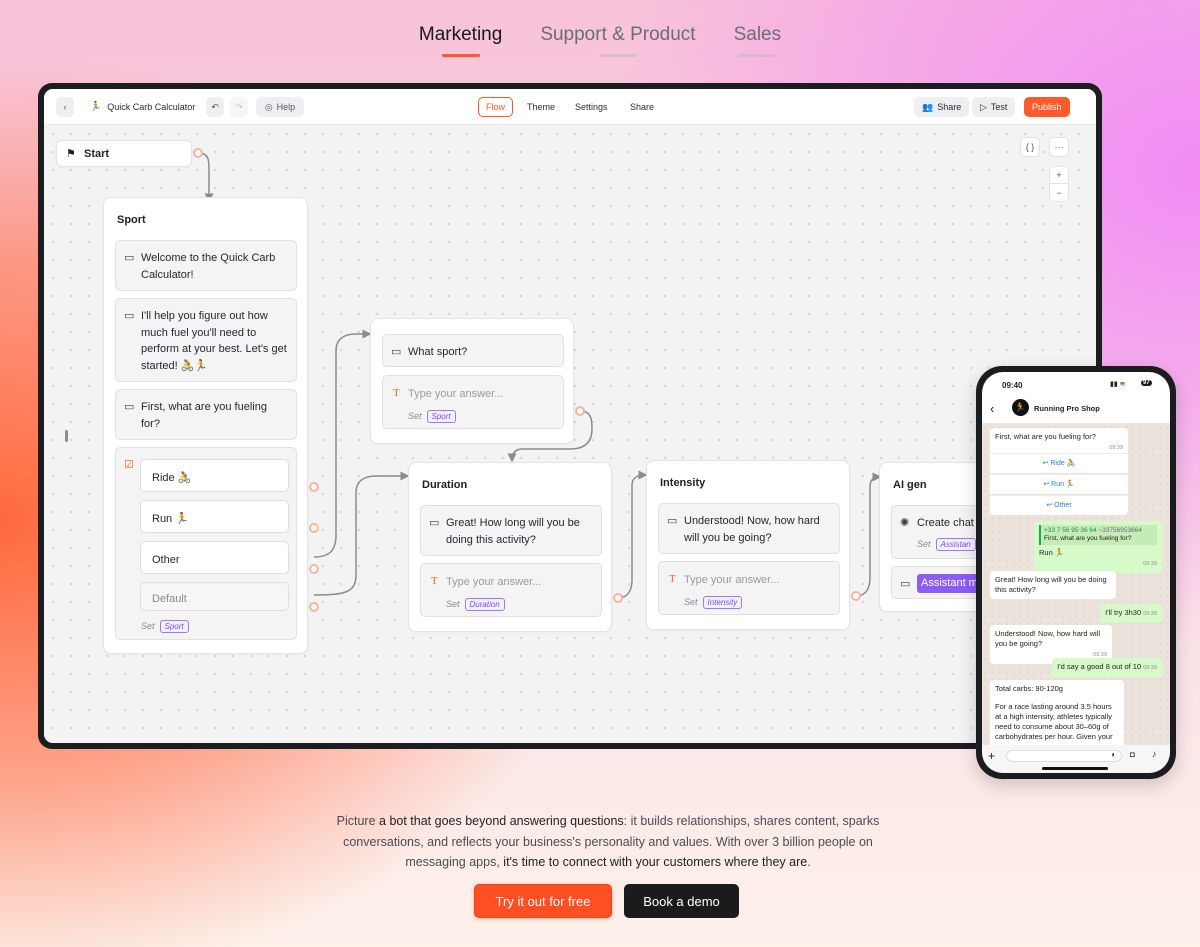  What do you see at coordinates (757, 55) in the screenshot?
I see `tab-underline` at bounding box center [757, 55].